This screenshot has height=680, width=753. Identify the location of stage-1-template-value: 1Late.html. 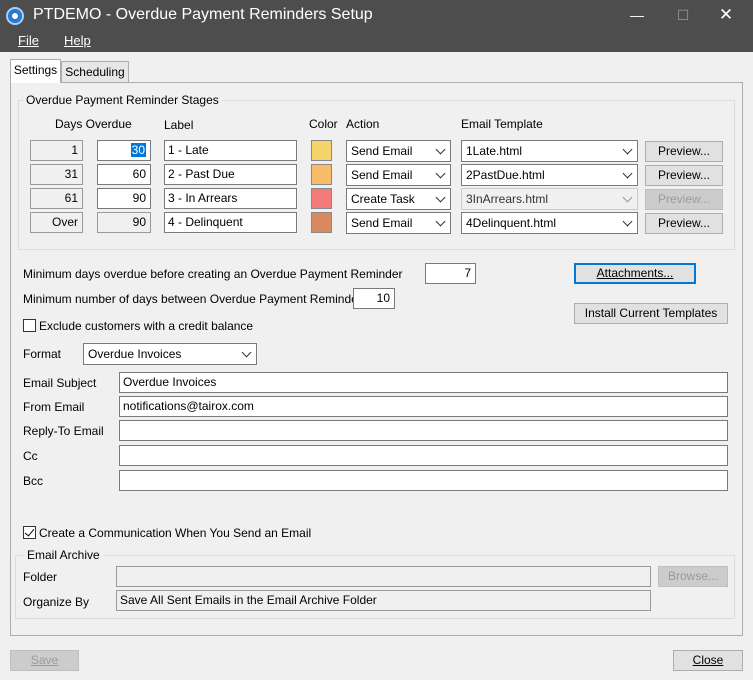
(494, 151).